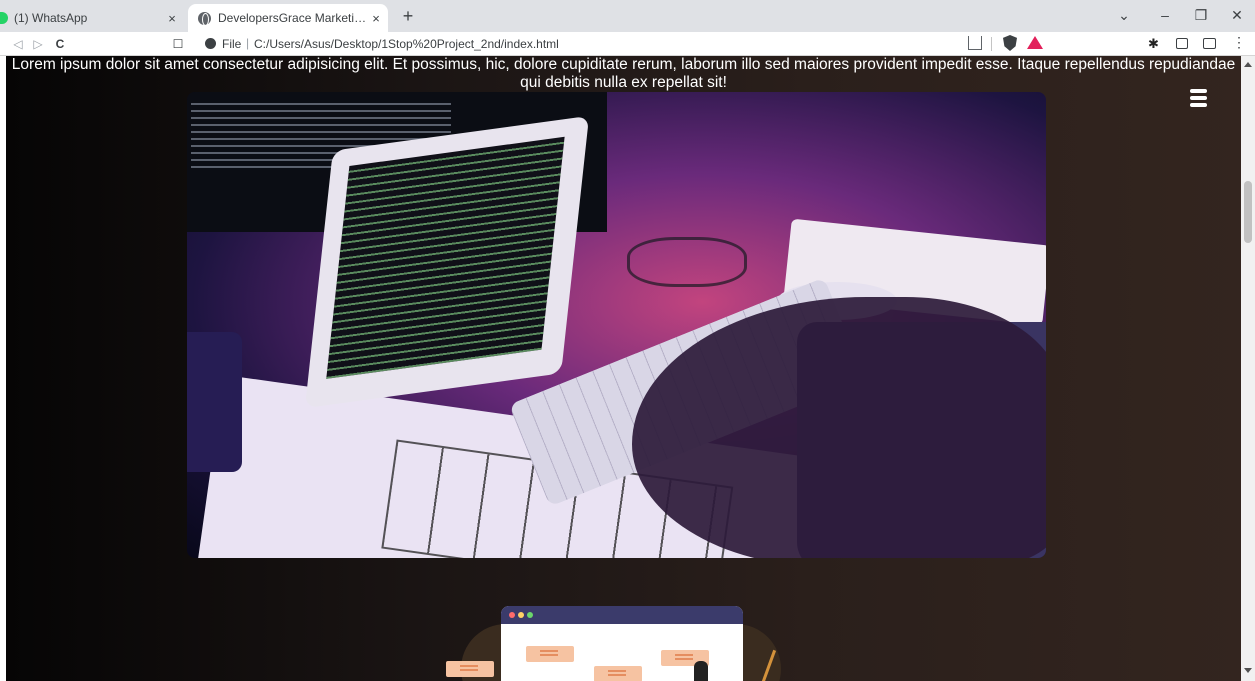 This screenshot has width=1255, height=681. Describe the element at coordinates (1153, 44) in the screenshot. I see `extensions-icon: ✱` at that location.